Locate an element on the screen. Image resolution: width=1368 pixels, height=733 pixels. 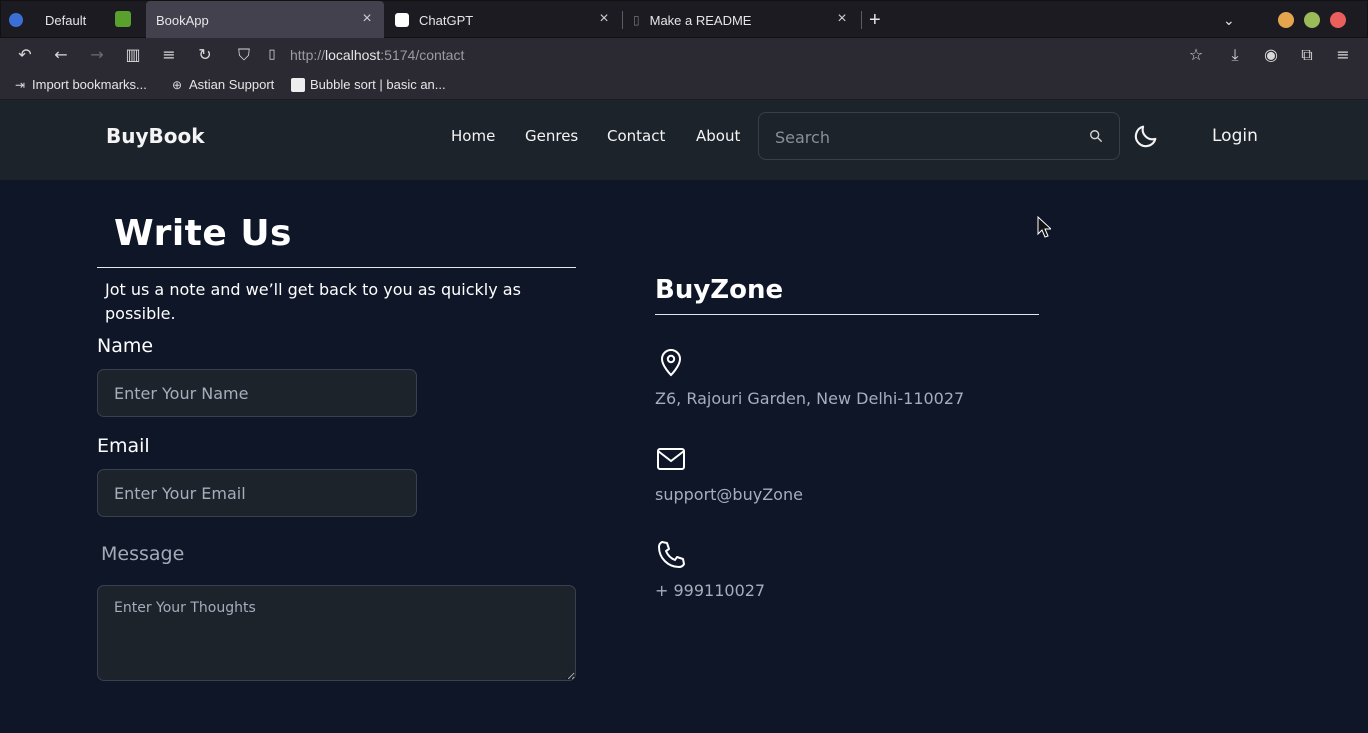
bookmark-item: ⊕ Astian Support is located at coordinates (222, 84).